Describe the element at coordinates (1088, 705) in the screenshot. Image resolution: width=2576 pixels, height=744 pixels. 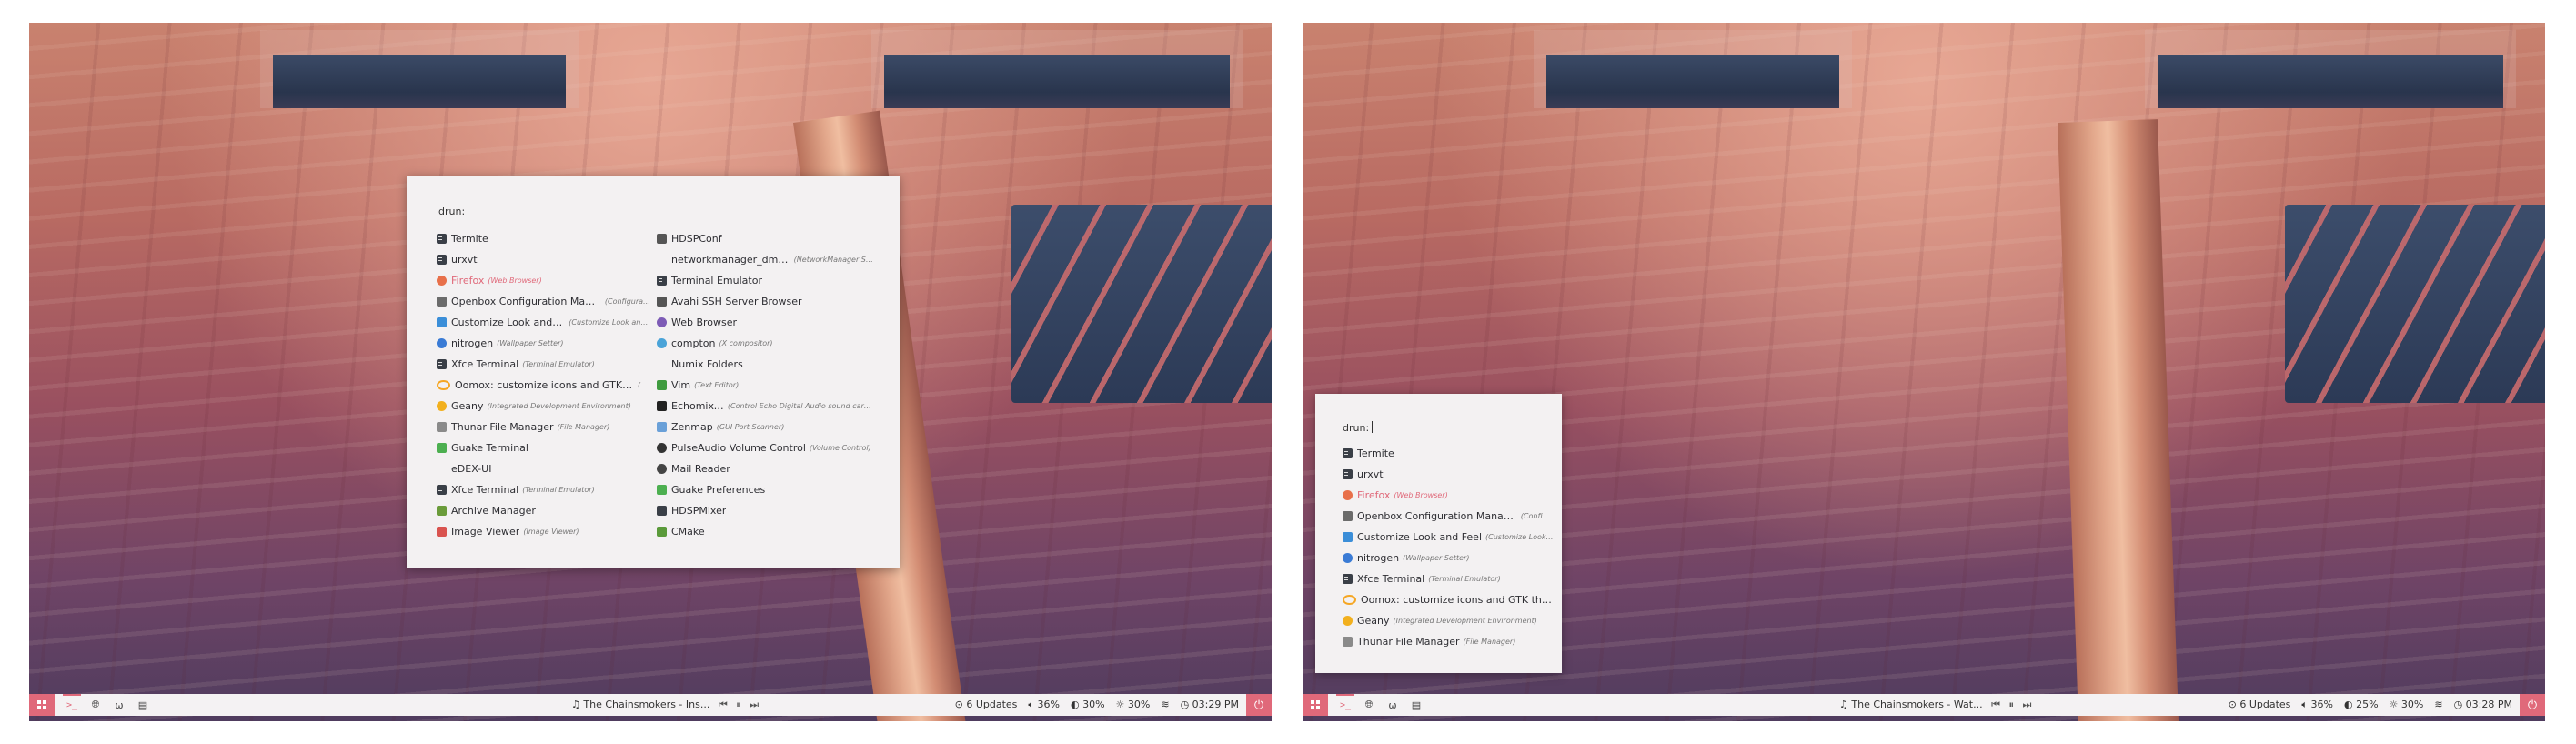
I see `brightness-indicator: ◐ 30%` at that location.